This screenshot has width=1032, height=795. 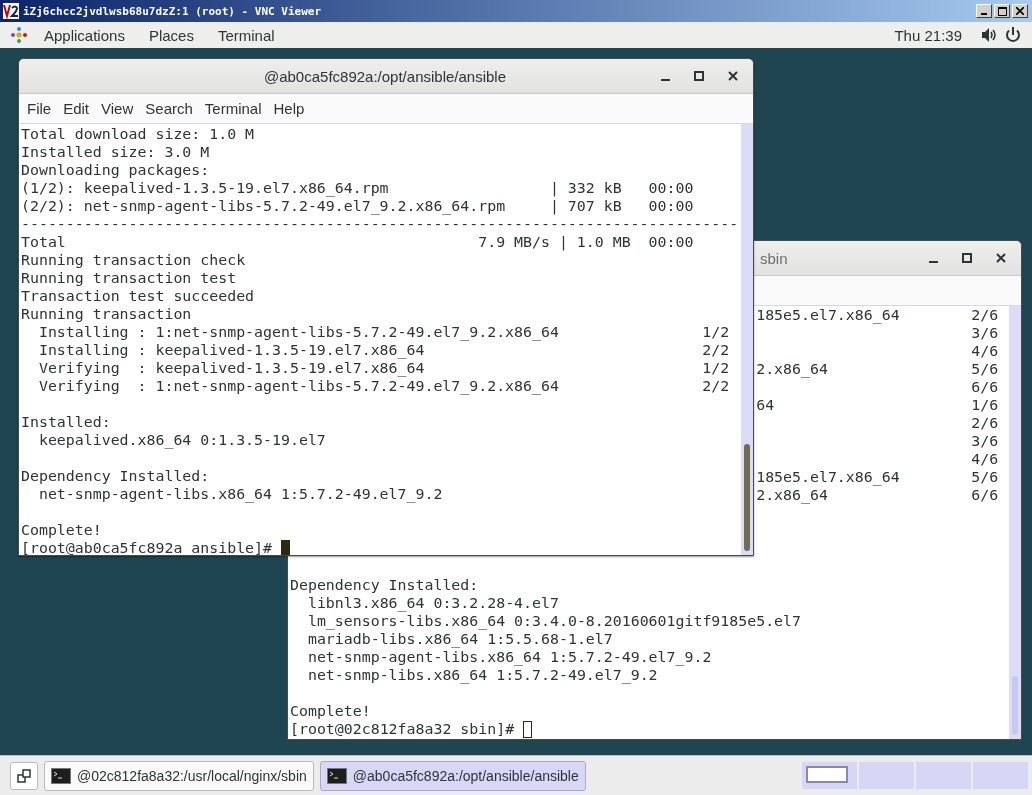 I want to click on taskbar-button: @ab0ca5fc892a:/opt/ansible/ansible, so click(x=452, y=775).